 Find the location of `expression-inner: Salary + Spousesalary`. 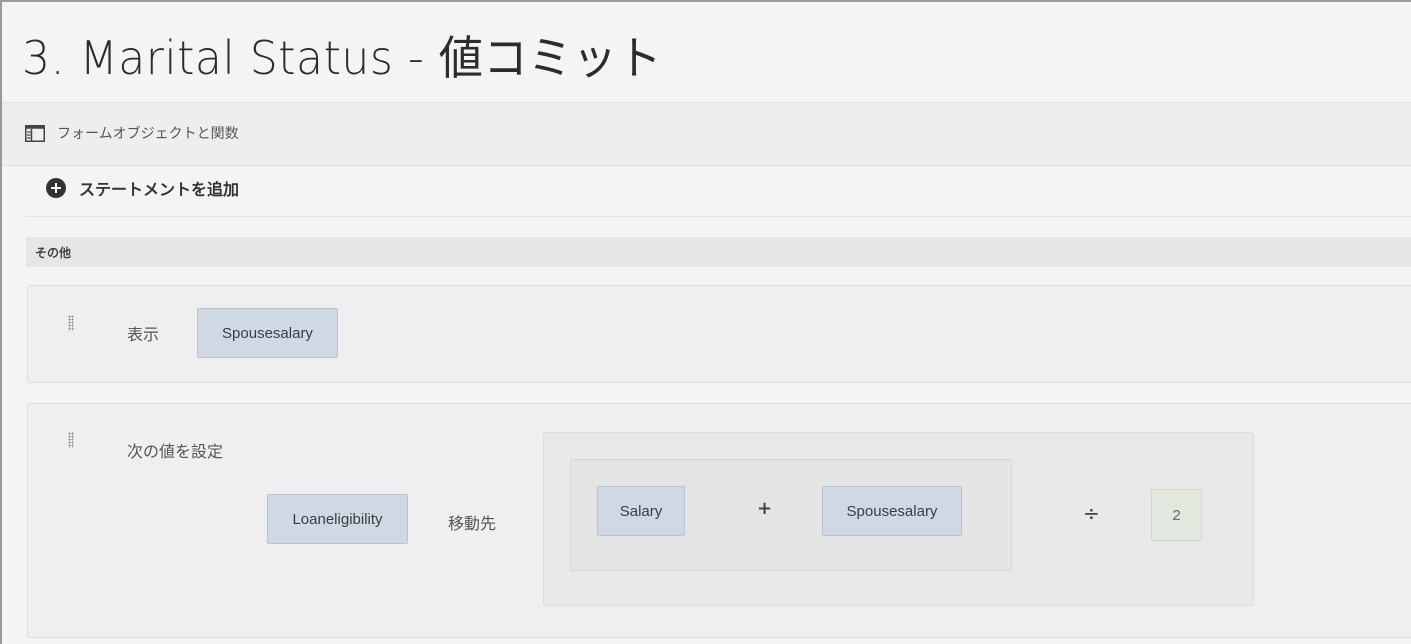

expression-inner: Salary + Spousesalary is located at coordinates (791, 515).